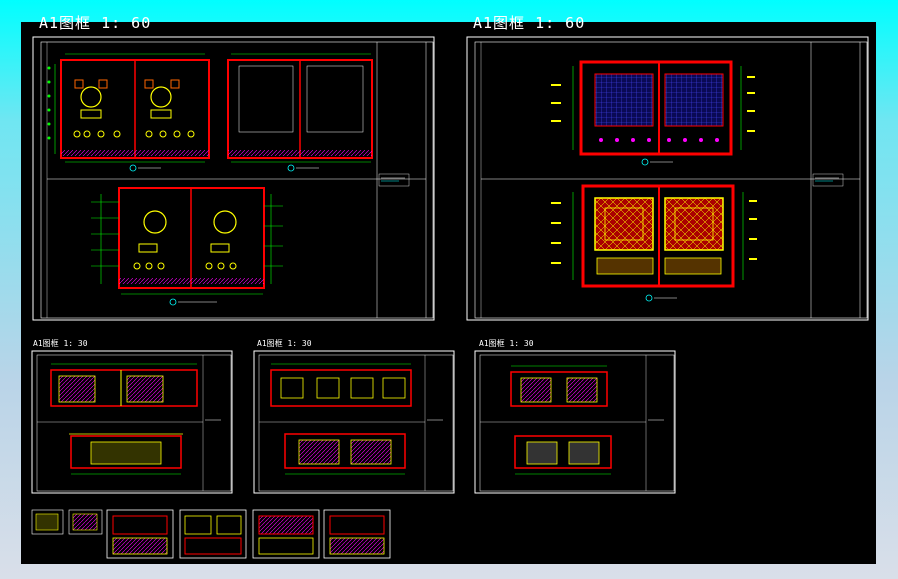 This screenshot has height=579, width=898. What do you see at coordinates (354, 422) in the screenshot?
I see `sheet-a1-30-second` at bounding box center [354, 422].